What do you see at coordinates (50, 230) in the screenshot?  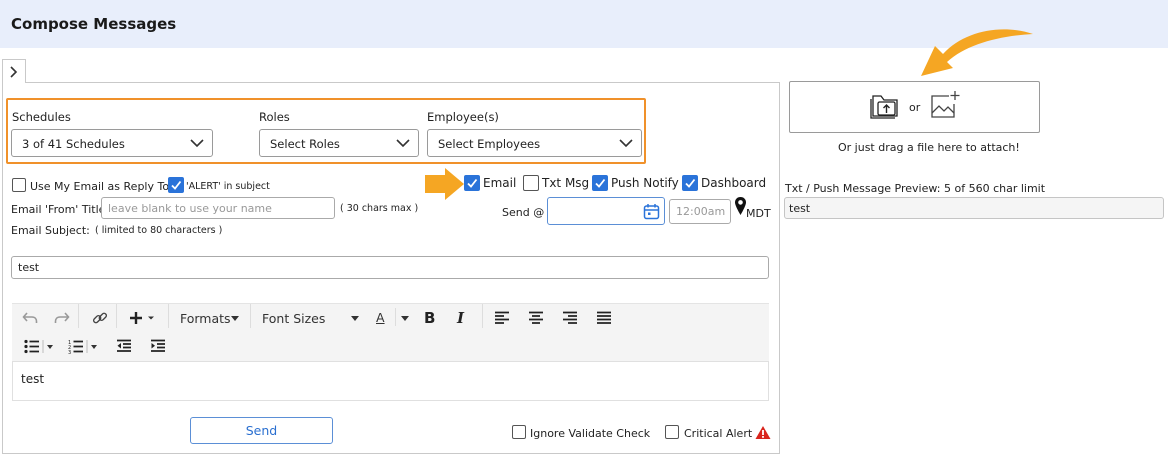 I see `email-subject-label: Email Subject:` at bounding box center [50, 230].